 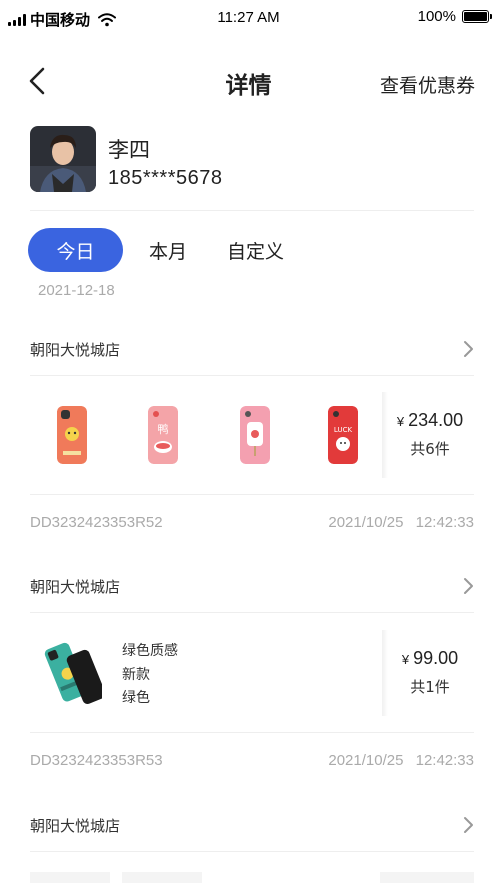 I want to click on battery-icon, so click(x=477, y=16).